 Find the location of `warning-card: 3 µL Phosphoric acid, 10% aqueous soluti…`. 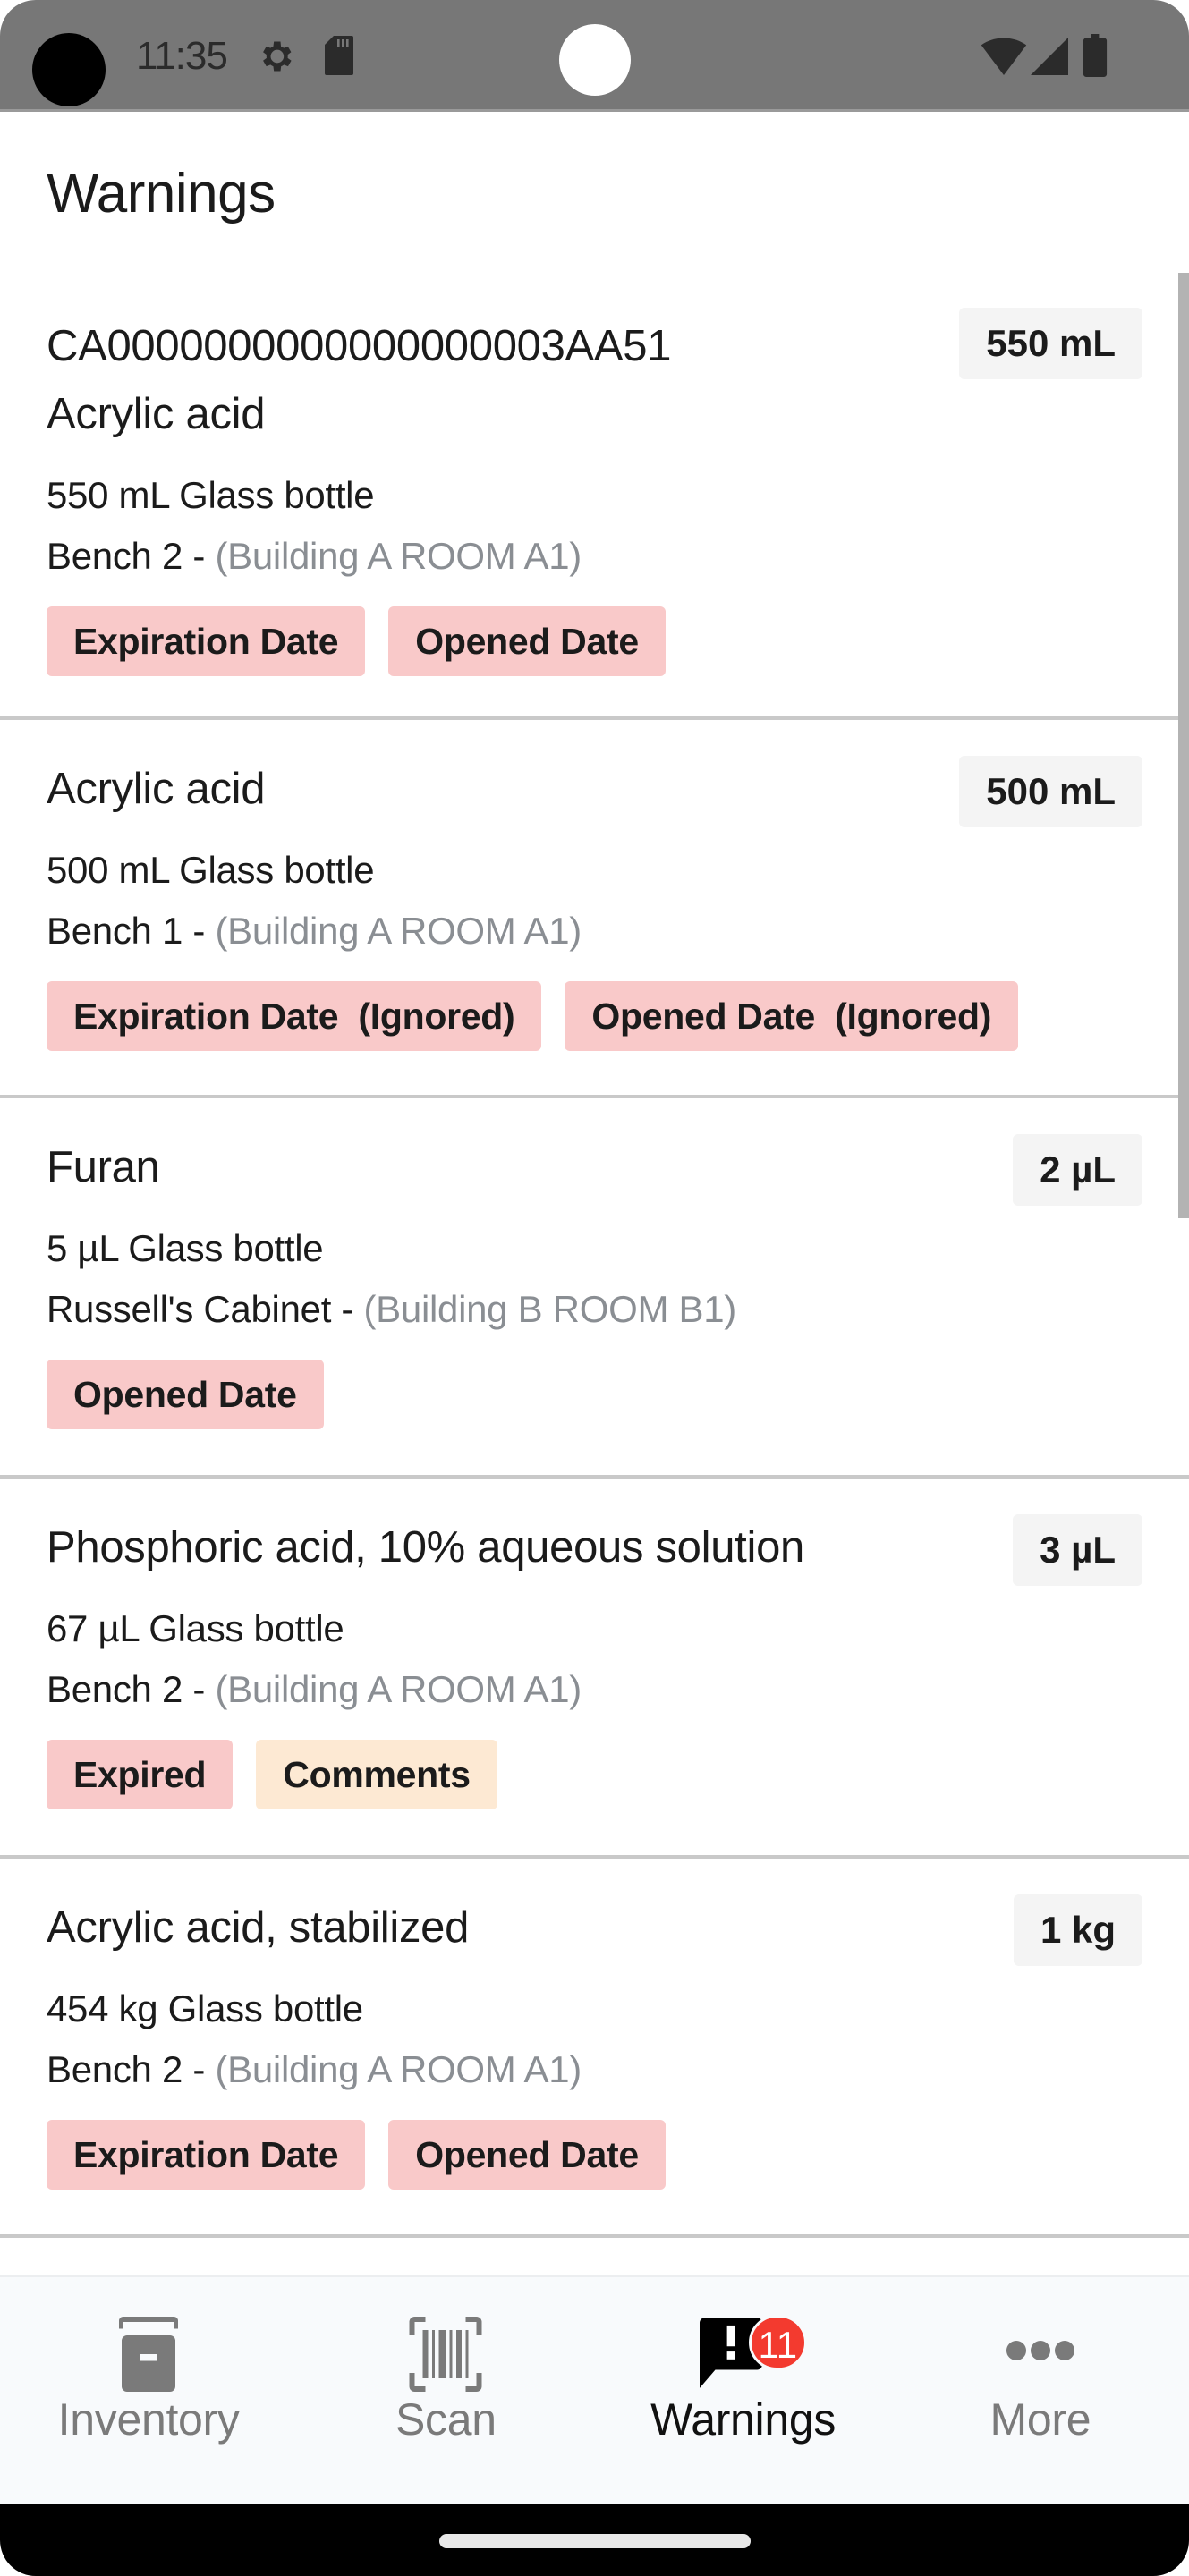

warning-card: 3 µL Phosphoric acid, 10% aqueous soluti… is located at coordinates (594, 1669).